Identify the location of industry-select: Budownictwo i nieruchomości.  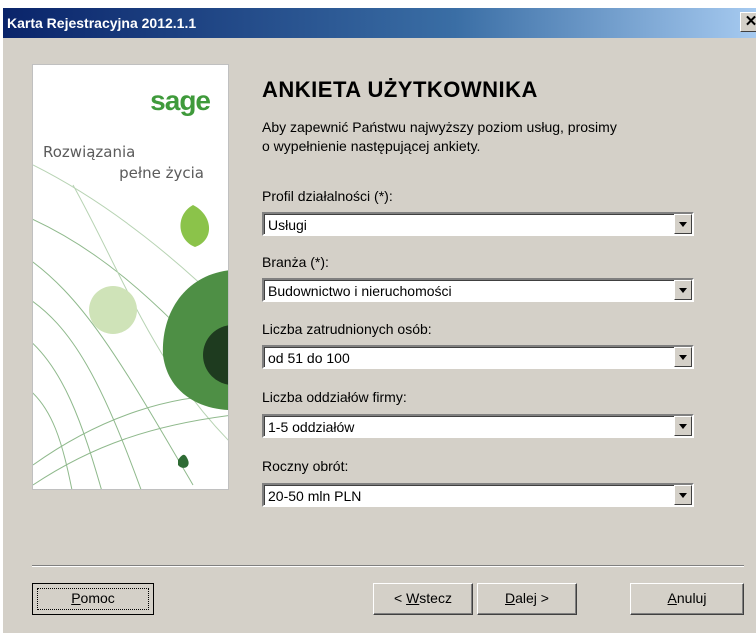
(478, 290).